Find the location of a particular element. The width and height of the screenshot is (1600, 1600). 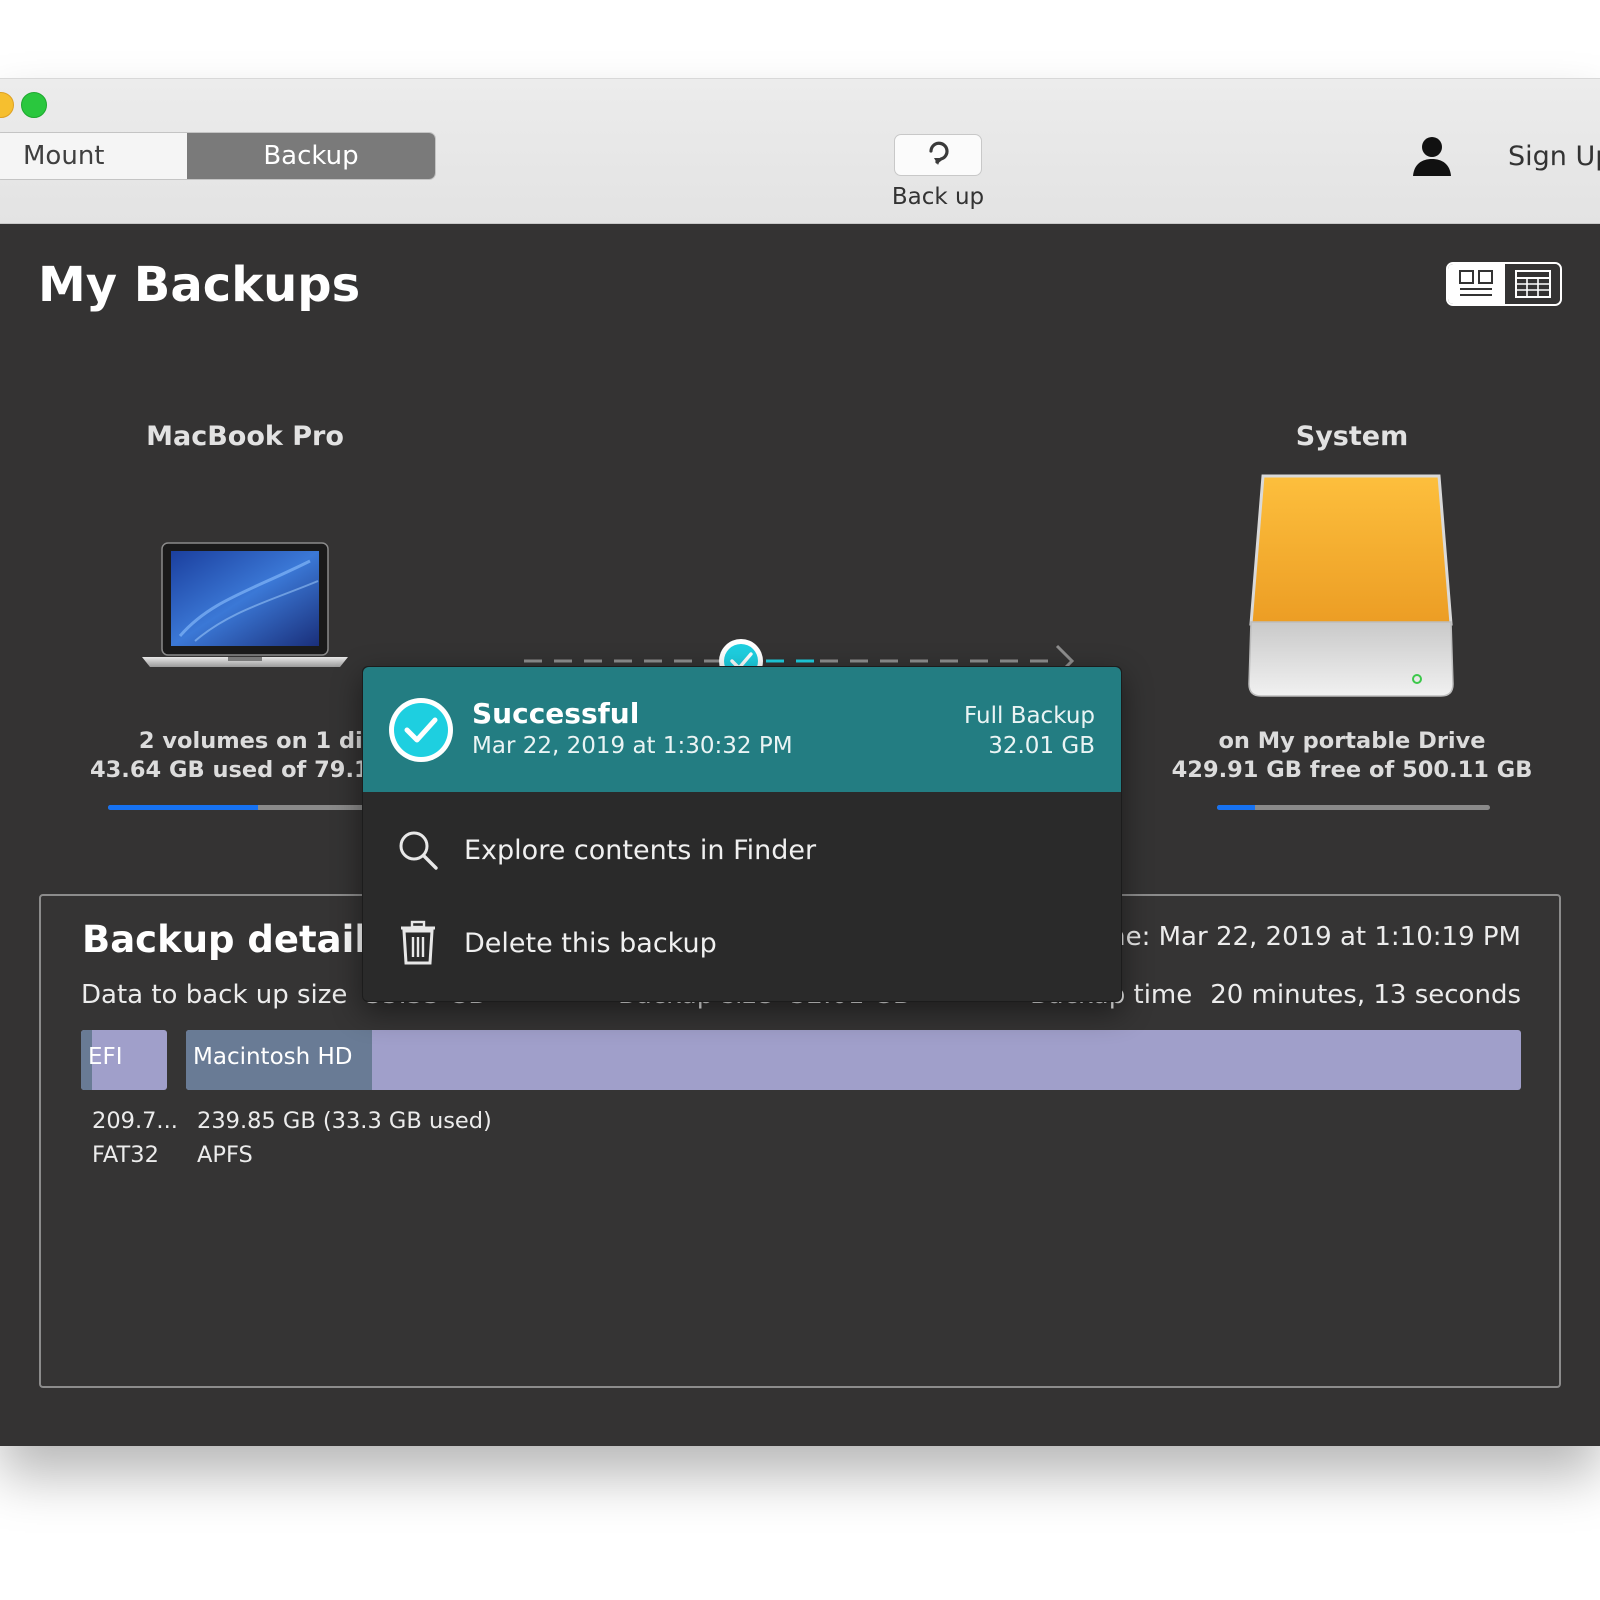

view-toggle is located at coordinates (1504, 284).